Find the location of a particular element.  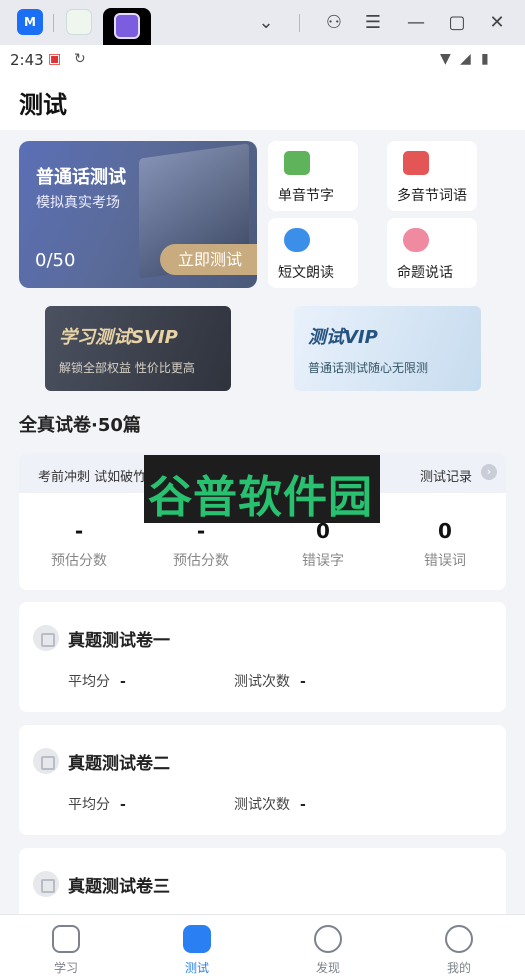

paper-title: 真题测试卷三 is located at coordinates (119, 887).